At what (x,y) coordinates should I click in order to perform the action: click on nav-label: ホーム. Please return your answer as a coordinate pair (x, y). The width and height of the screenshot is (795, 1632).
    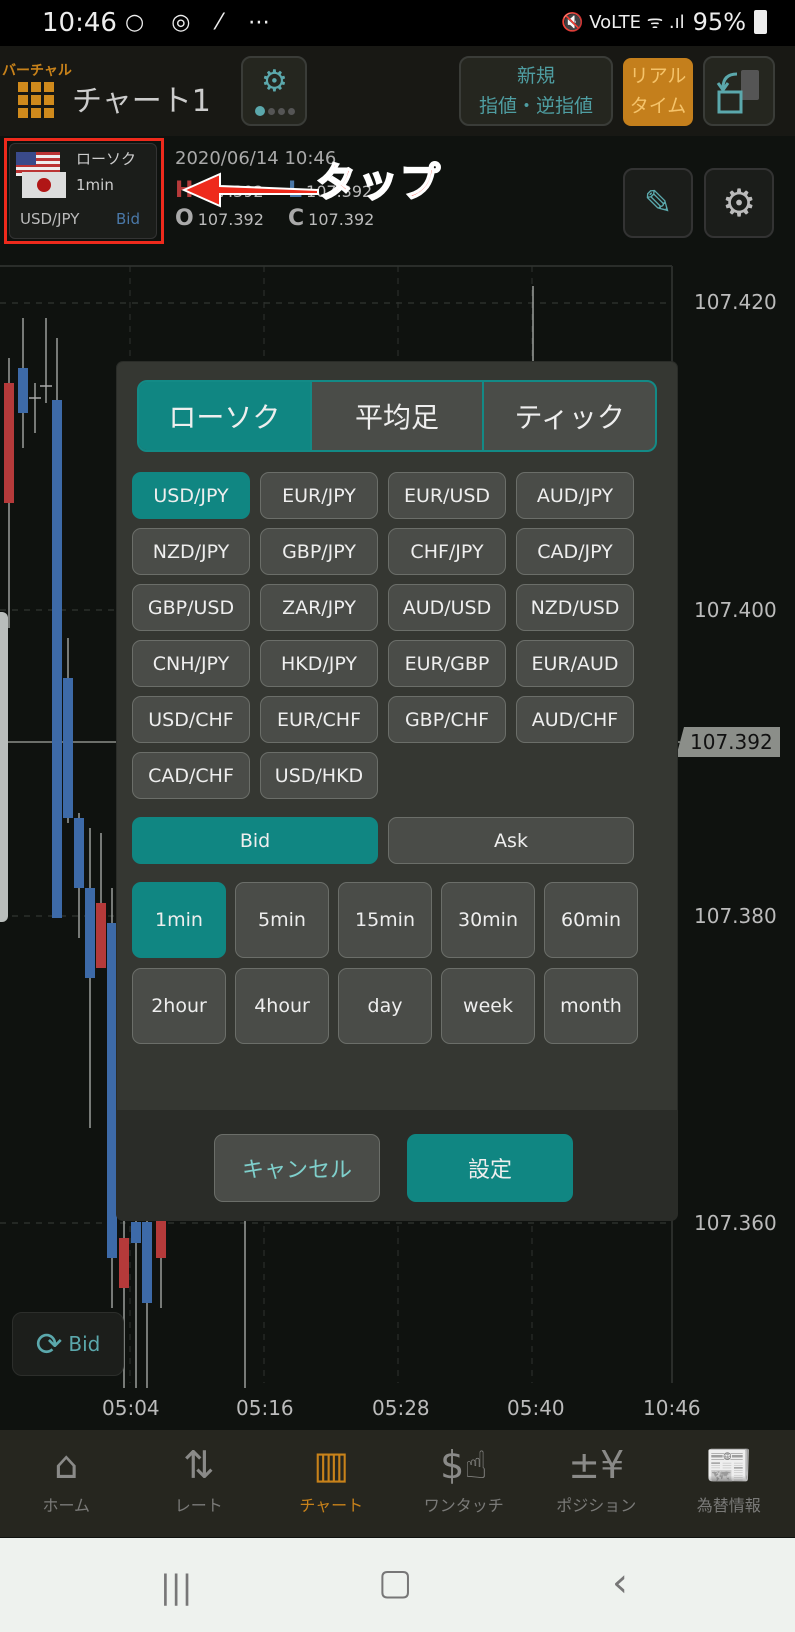
    Looking at the image, I should click on (66, 1505).